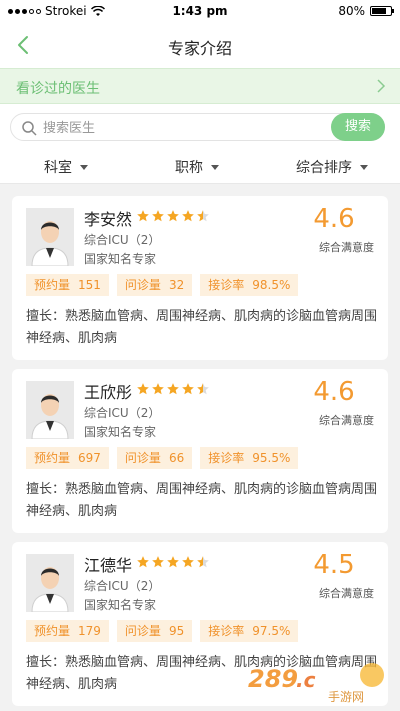 The image size is (400, 711). Describe the element at coordinates (176, 458) in the screenshot. I see `stat-tag-value: 66` at that location.